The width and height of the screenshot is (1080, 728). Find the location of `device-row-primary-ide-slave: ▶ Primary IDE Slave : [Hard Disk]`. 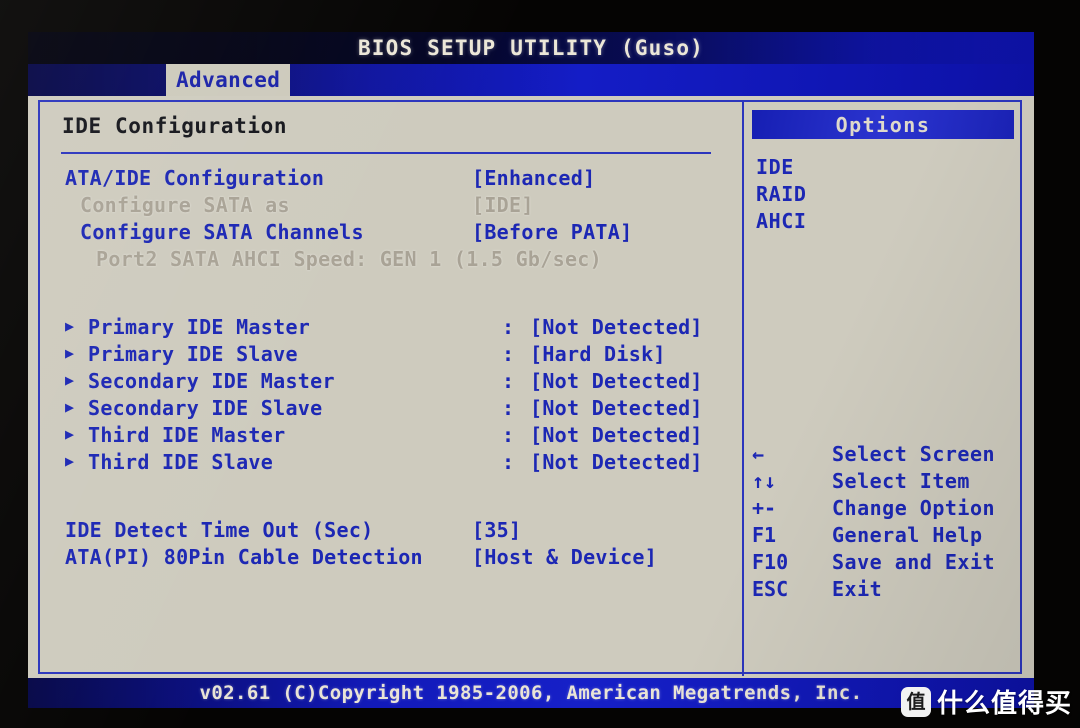

device-row-primary-ide-slave: ▶ Primary IDE Slave : [Hard Disk] is located at coordinates (391, 355).